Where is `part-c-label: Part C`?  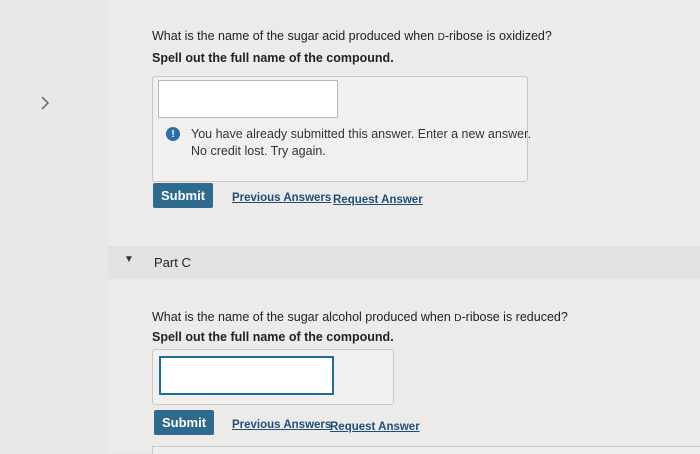 part-c-label: Part C is located at coordinates (172, 262).